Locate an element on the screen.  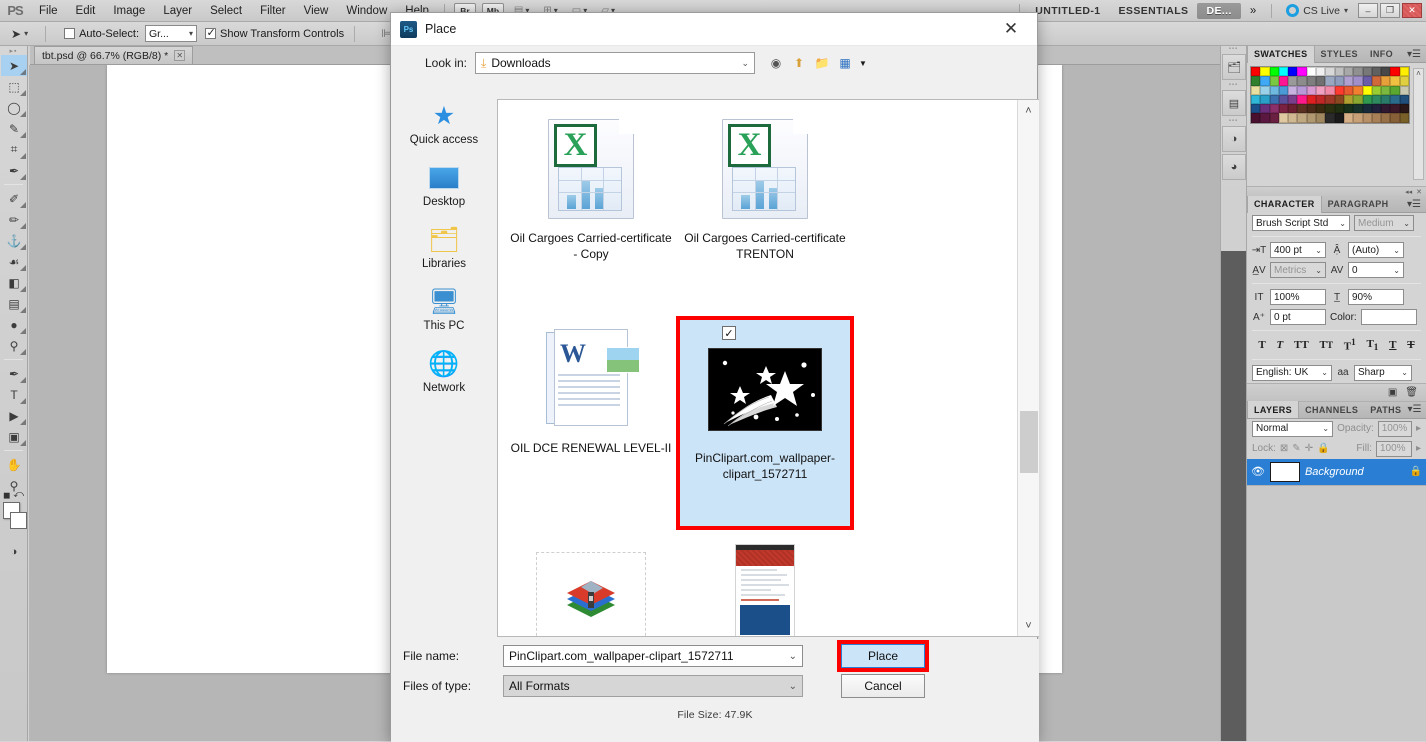
delete-icon: 🗑 is located at coordinates (1411, 392).